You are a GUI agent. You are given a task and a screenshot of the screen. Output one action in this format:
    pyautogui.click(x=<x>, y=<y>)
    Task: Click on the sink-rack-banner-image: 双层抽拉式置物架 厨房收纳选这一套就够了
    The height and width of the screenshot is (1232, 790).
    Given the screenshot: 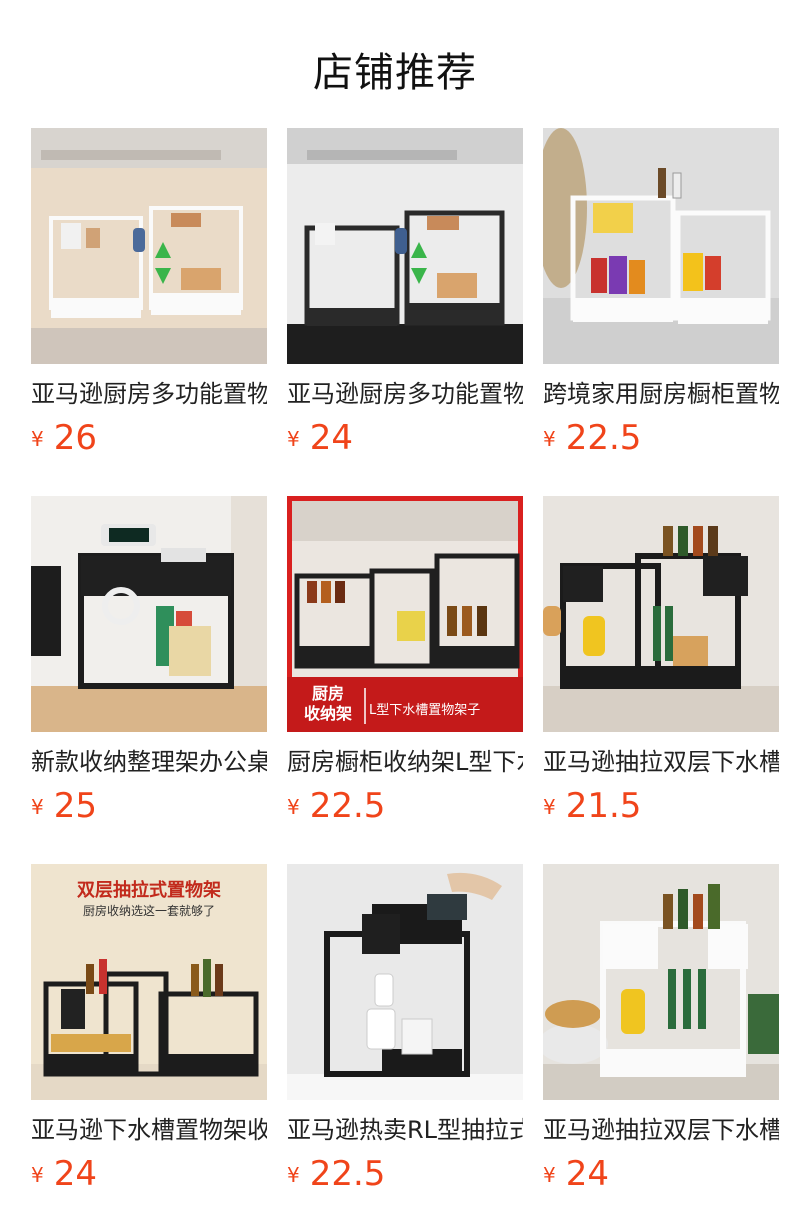 What is the action you would take?
    pyautogui.click(x=149, y=982)
    